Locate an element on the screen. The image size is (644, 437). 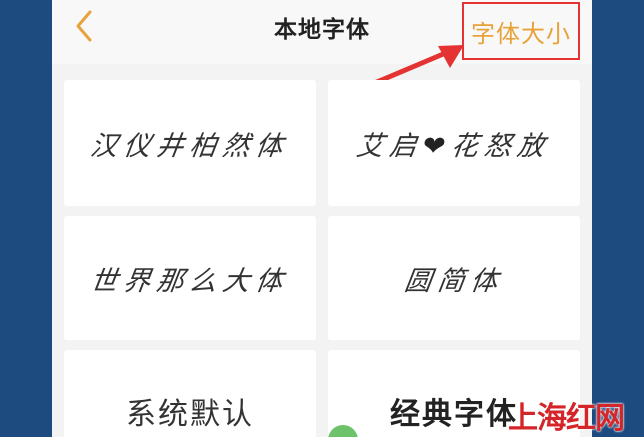
font-card-yuanjian: 圆简体 is located at coordinates (454, 278).